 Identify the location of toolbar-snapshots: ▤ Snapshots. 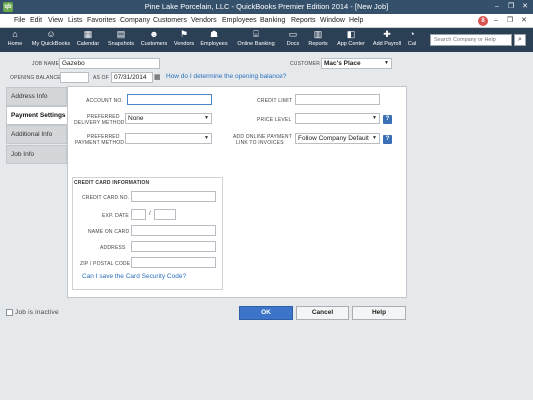
(121, 40).